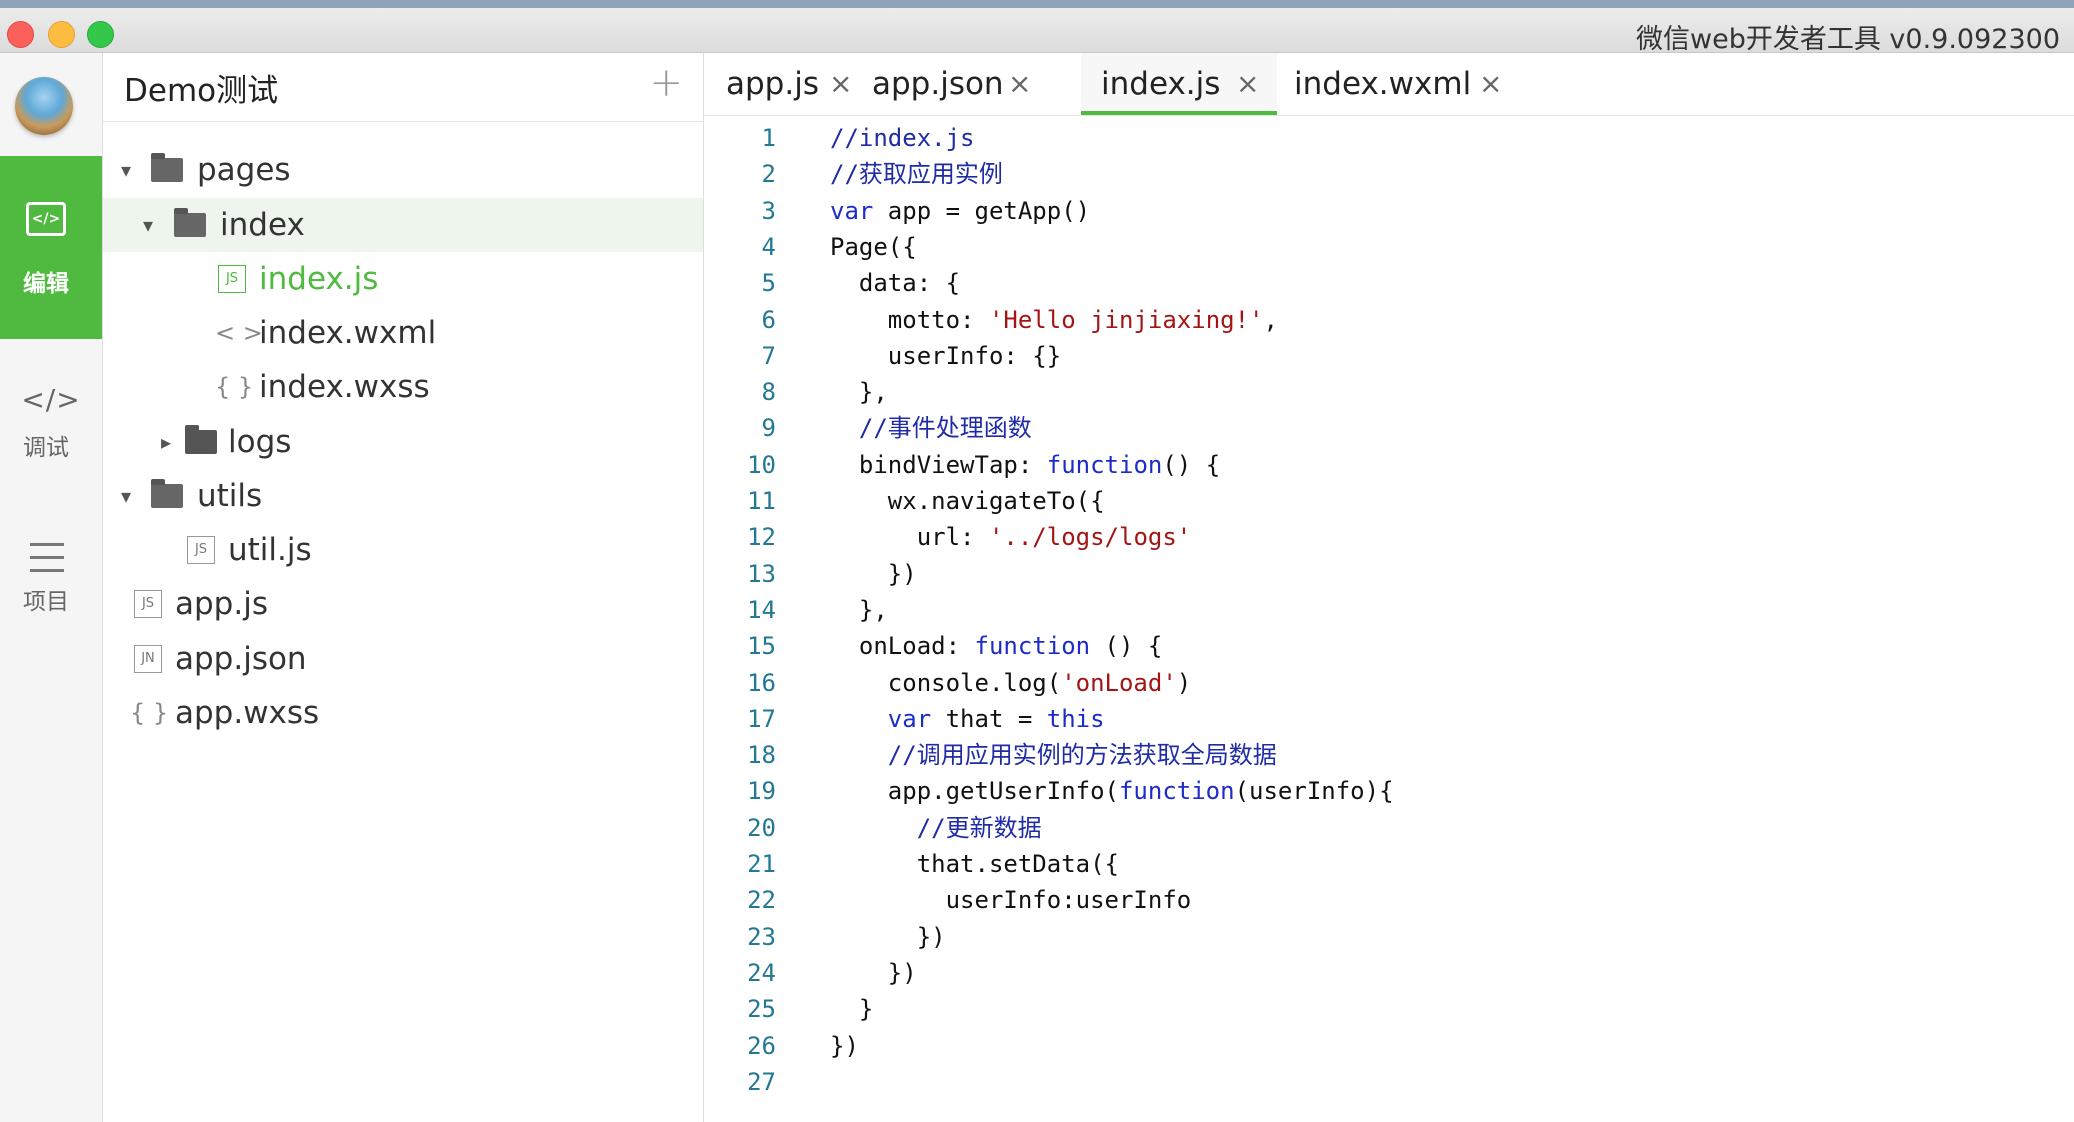 The height and width of the screenshot is (1122, 2074). I want to click on tab-app-js: app.js ×, so click(778, 84).